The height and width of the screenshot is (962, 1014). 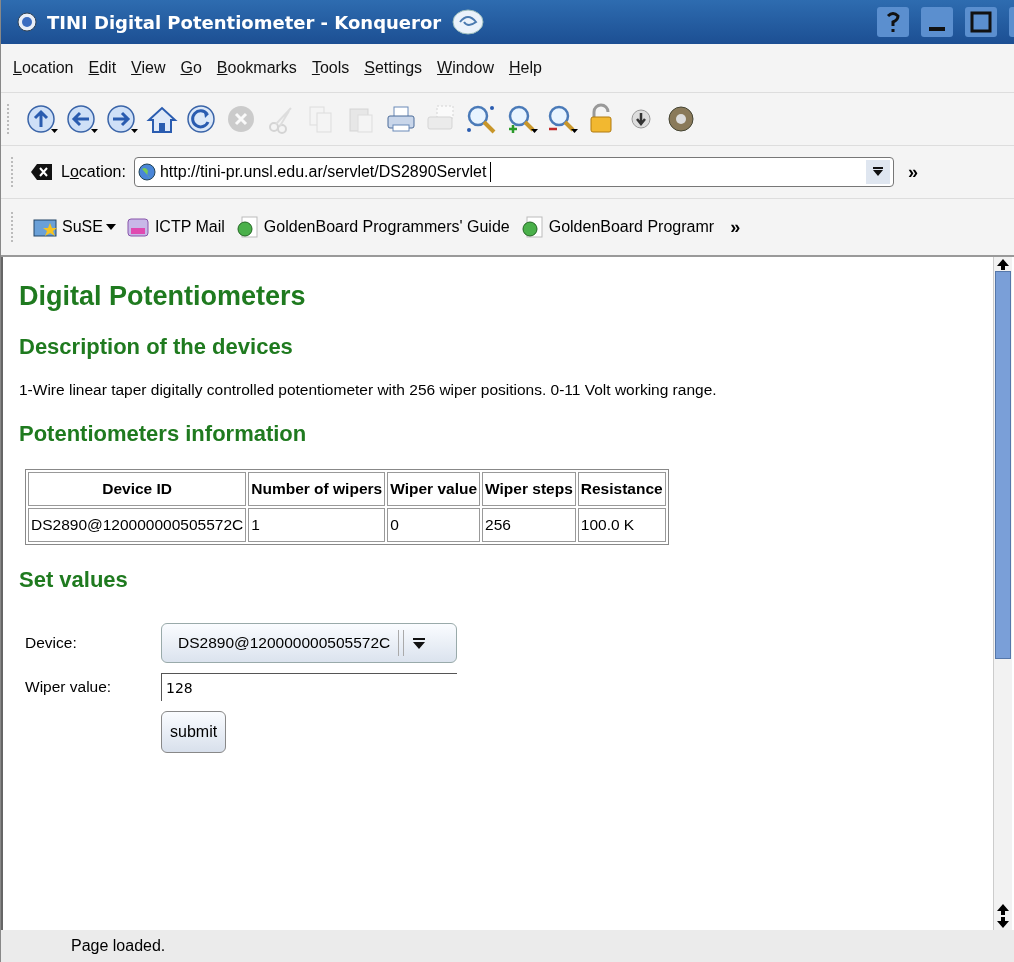 I want to click on table-cell: 0, so click(x=434, y=525).